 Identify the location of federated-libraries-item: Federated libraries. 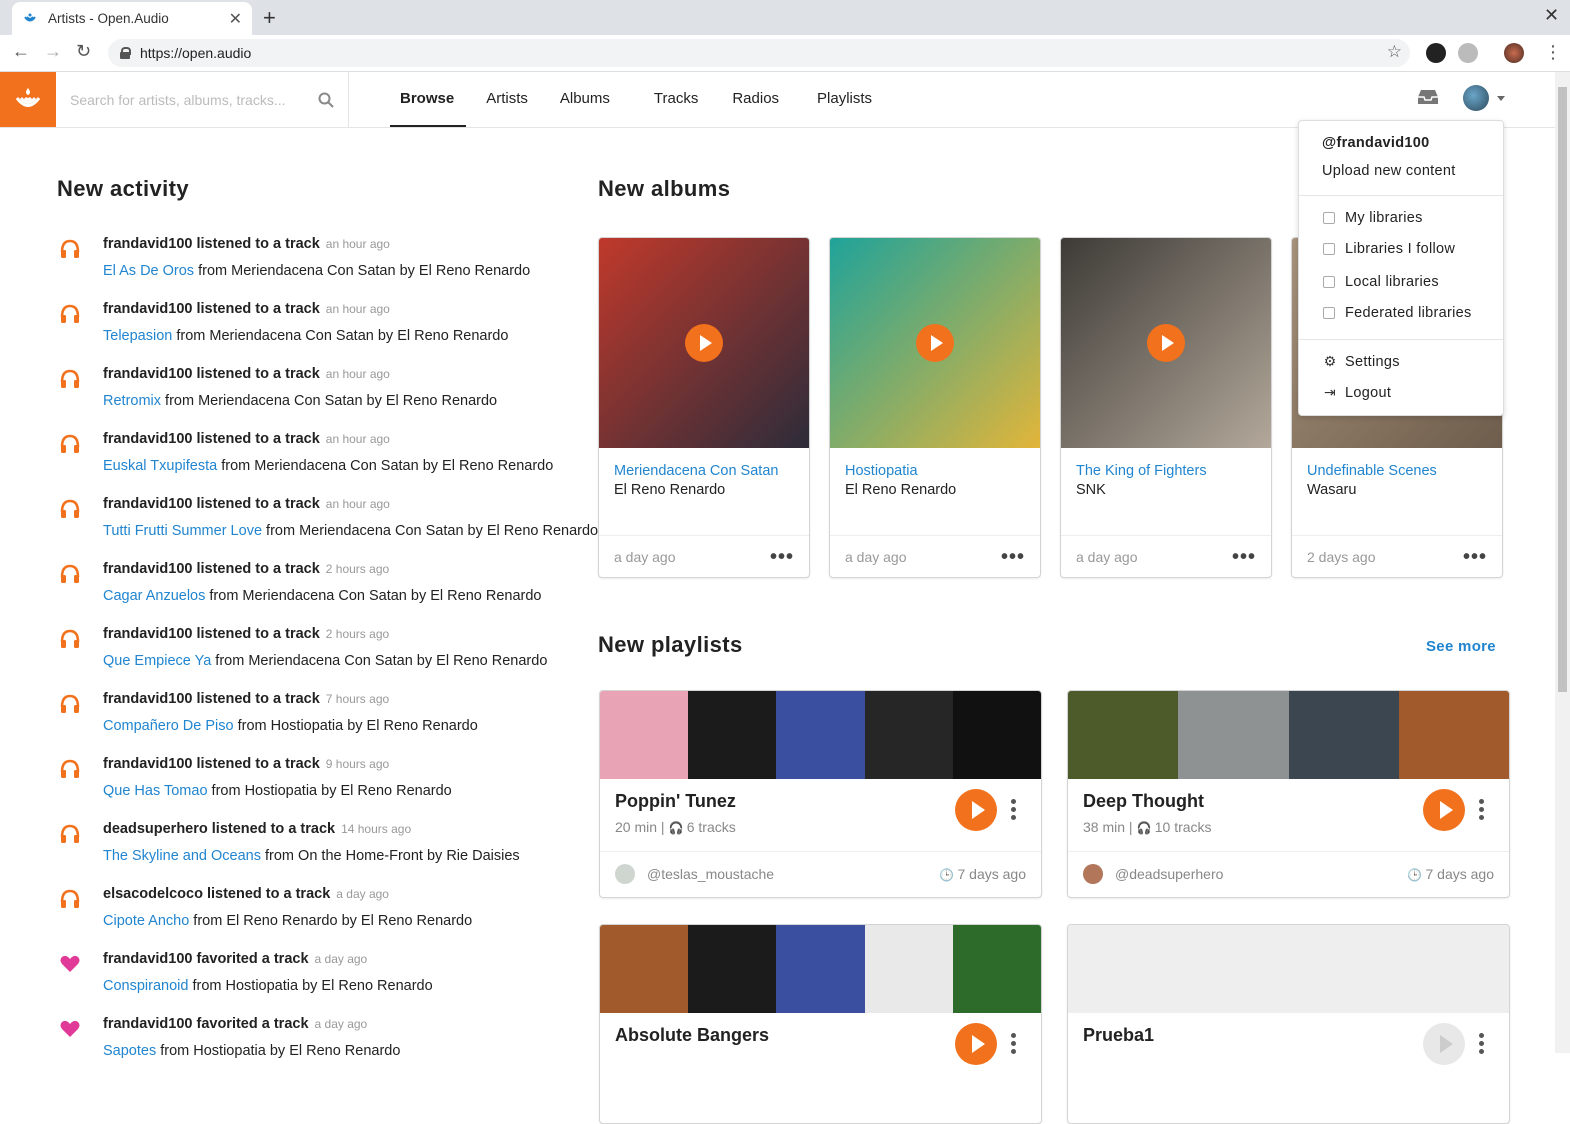
(1397, 313).